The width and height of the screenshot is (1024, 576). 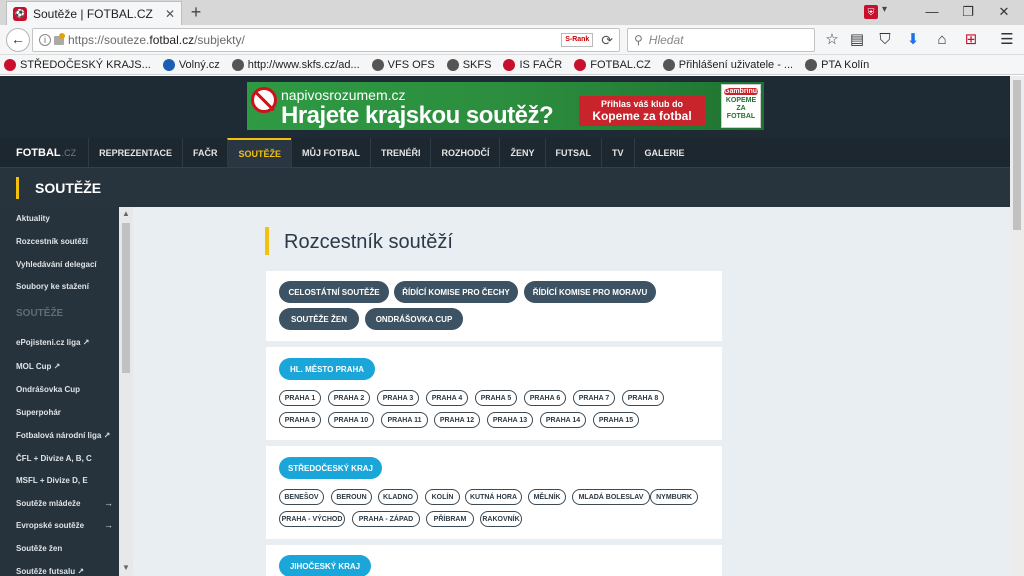 What do you see at coordinates (300, 420) in the screenshot?
I see `district-button: PRAHA 9` at bounding box center [300, 420].